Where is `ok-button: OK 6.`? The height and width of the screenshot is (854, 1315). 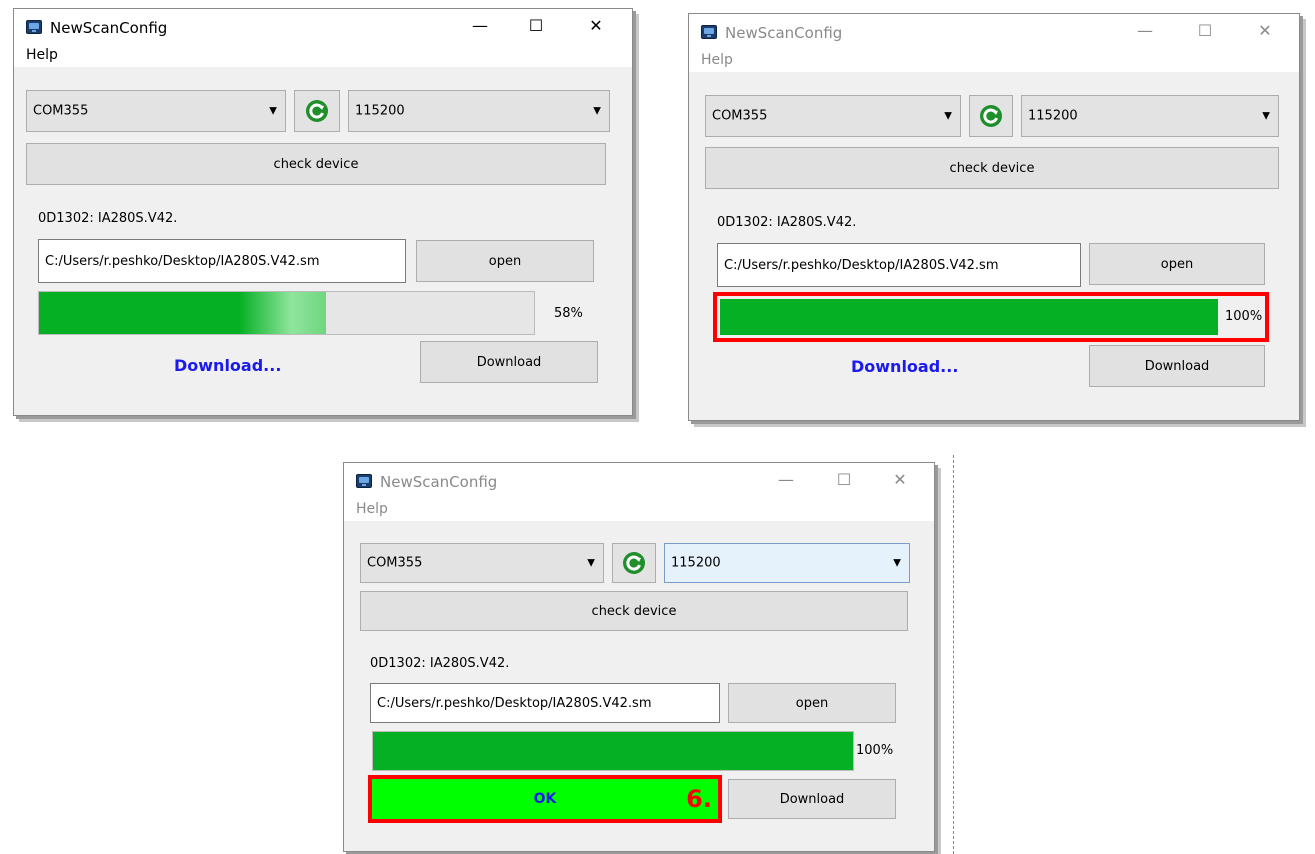
ok-button: OK 6. is located at coordinates (545, 799).